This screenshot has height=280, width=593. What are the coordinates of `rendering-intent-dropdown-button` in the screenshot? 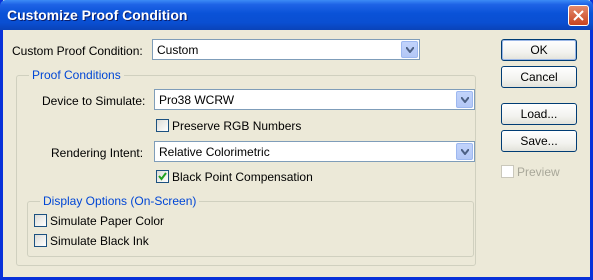 It's located at (464, 151).